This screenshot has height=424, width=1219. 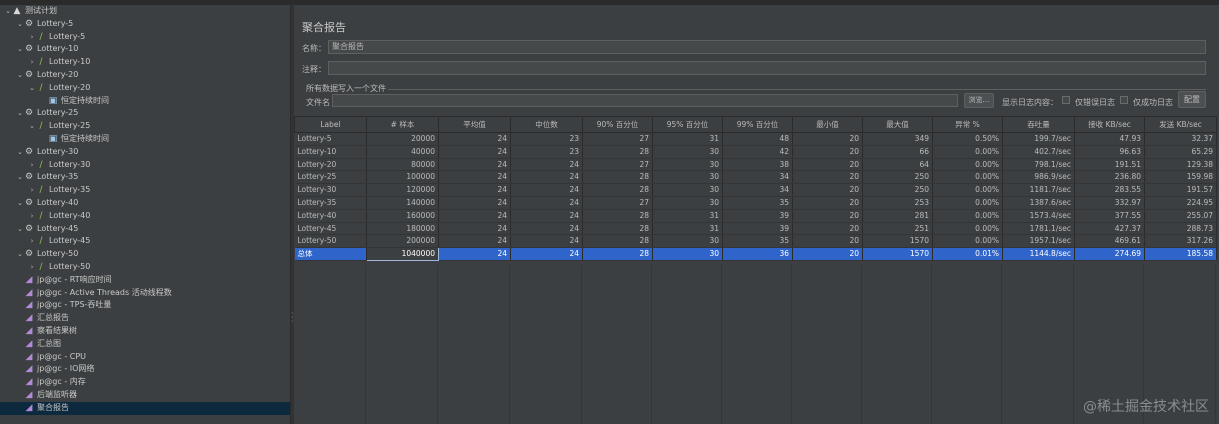 I want to click on tree-node: ⌄ ⚙ Lottery-40, so click(x=145, y=203).